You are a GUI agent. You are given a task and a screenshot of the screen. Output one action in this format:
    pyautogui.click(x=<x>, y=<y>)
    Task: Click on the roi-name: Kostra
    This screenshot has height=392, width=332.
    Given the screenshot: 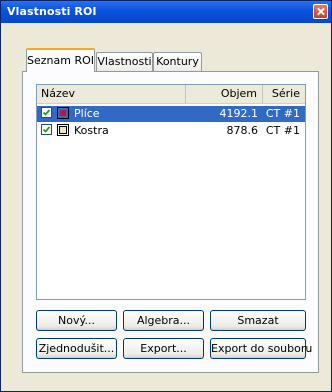 What is the action you would take?
    pyautogui.click(x=91, y=130)
    